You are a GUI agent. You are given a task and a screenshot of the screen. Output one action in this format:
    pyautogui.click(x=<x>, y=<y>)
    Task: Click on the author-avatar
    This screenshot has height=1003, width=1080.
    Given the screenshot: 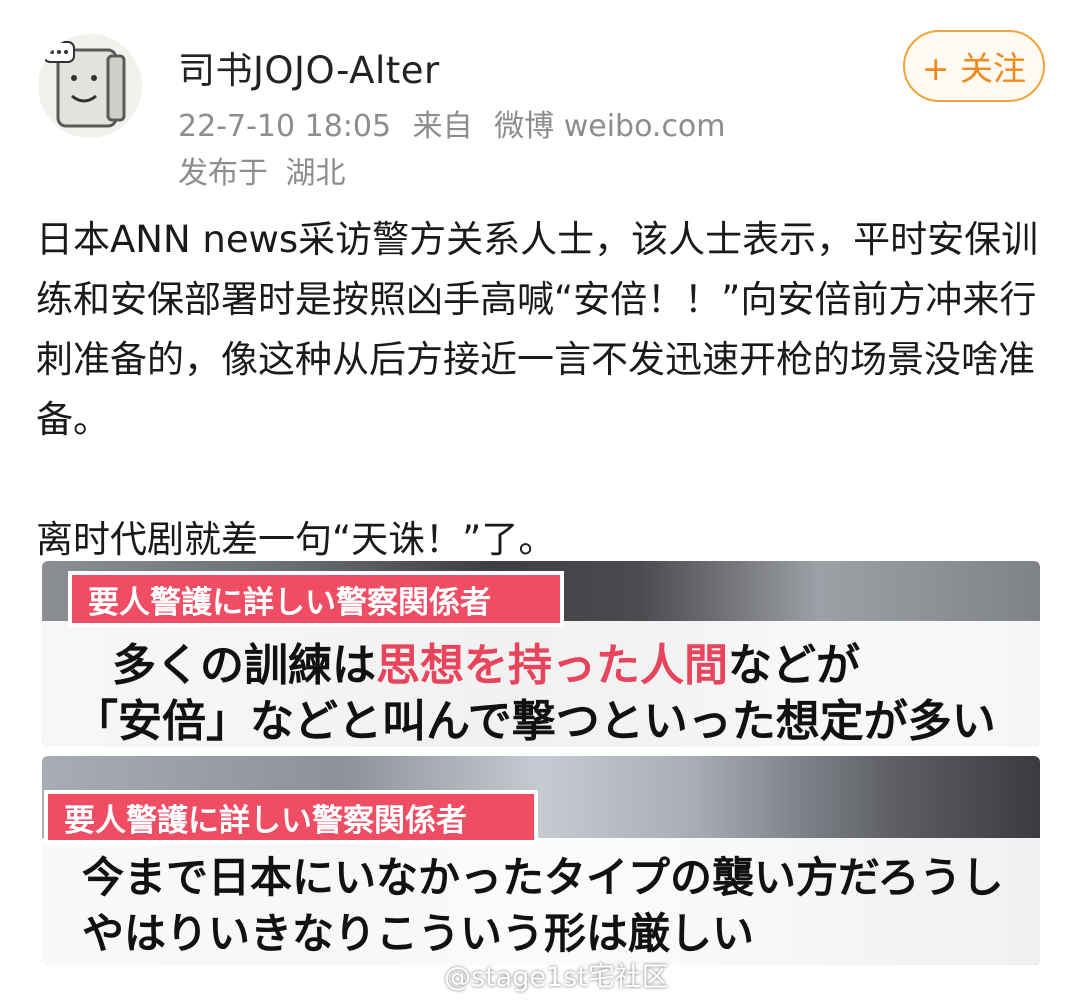 What is the action you would take?
    pyautogui.click(x=90, y=86)
    